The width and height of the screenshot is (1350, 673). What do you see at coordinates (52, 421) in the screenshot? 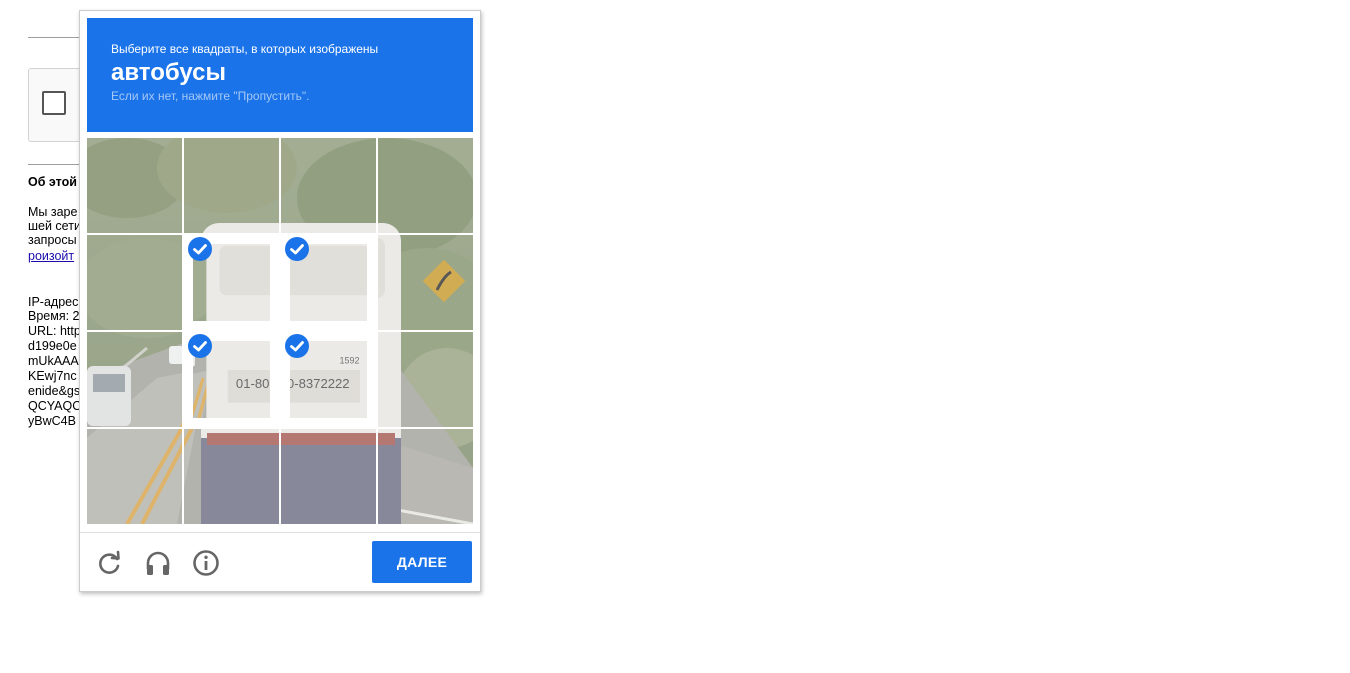
I see `info-line-9: yBwC4B` at bounding box center [52, 421].